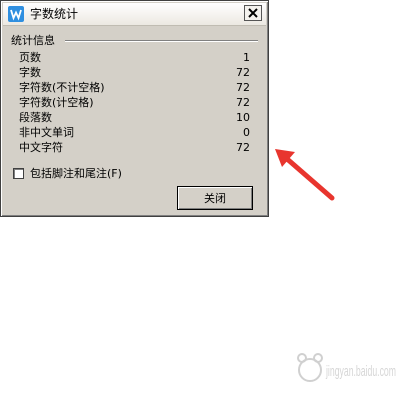 Image resolution: width=410 pixels, height=405 pixels. What do you see at coordinates (161, 41) in the screenshot?
I see `group-divider` at bounding box center [161, 41].